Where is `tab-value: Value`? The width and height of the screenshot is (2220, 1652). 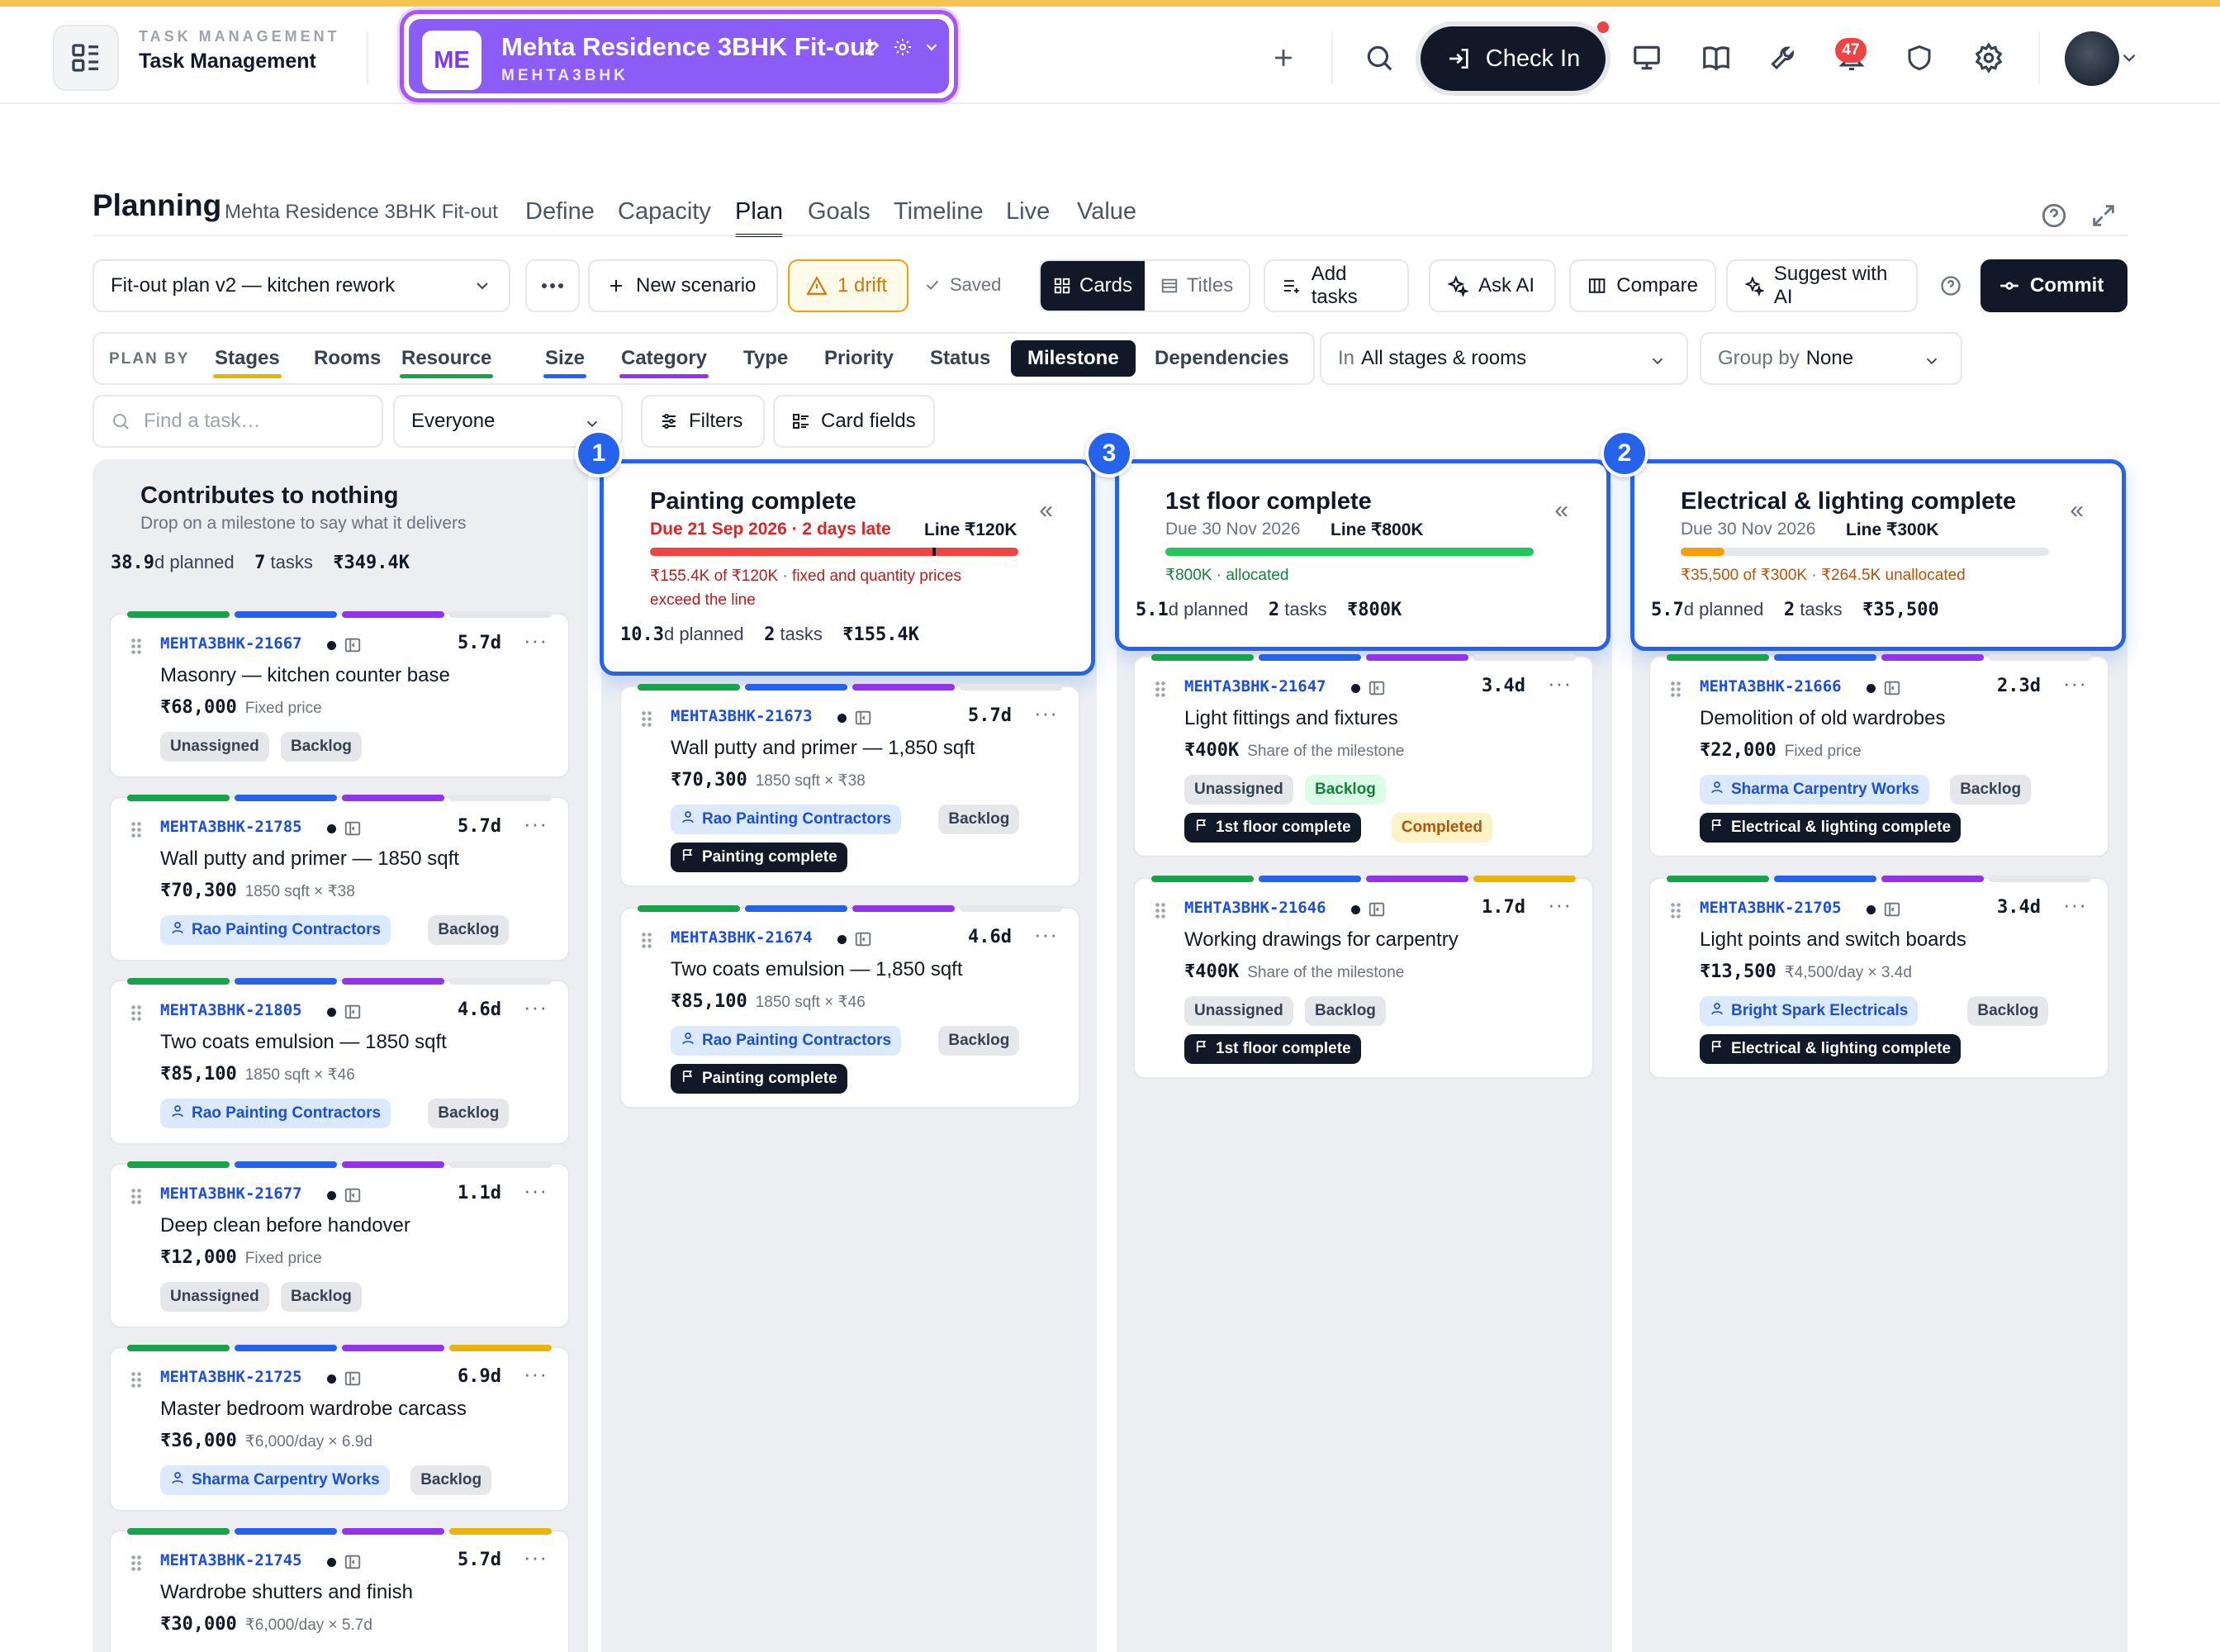 tab-value: Value is located at coordinates (1106, 211).